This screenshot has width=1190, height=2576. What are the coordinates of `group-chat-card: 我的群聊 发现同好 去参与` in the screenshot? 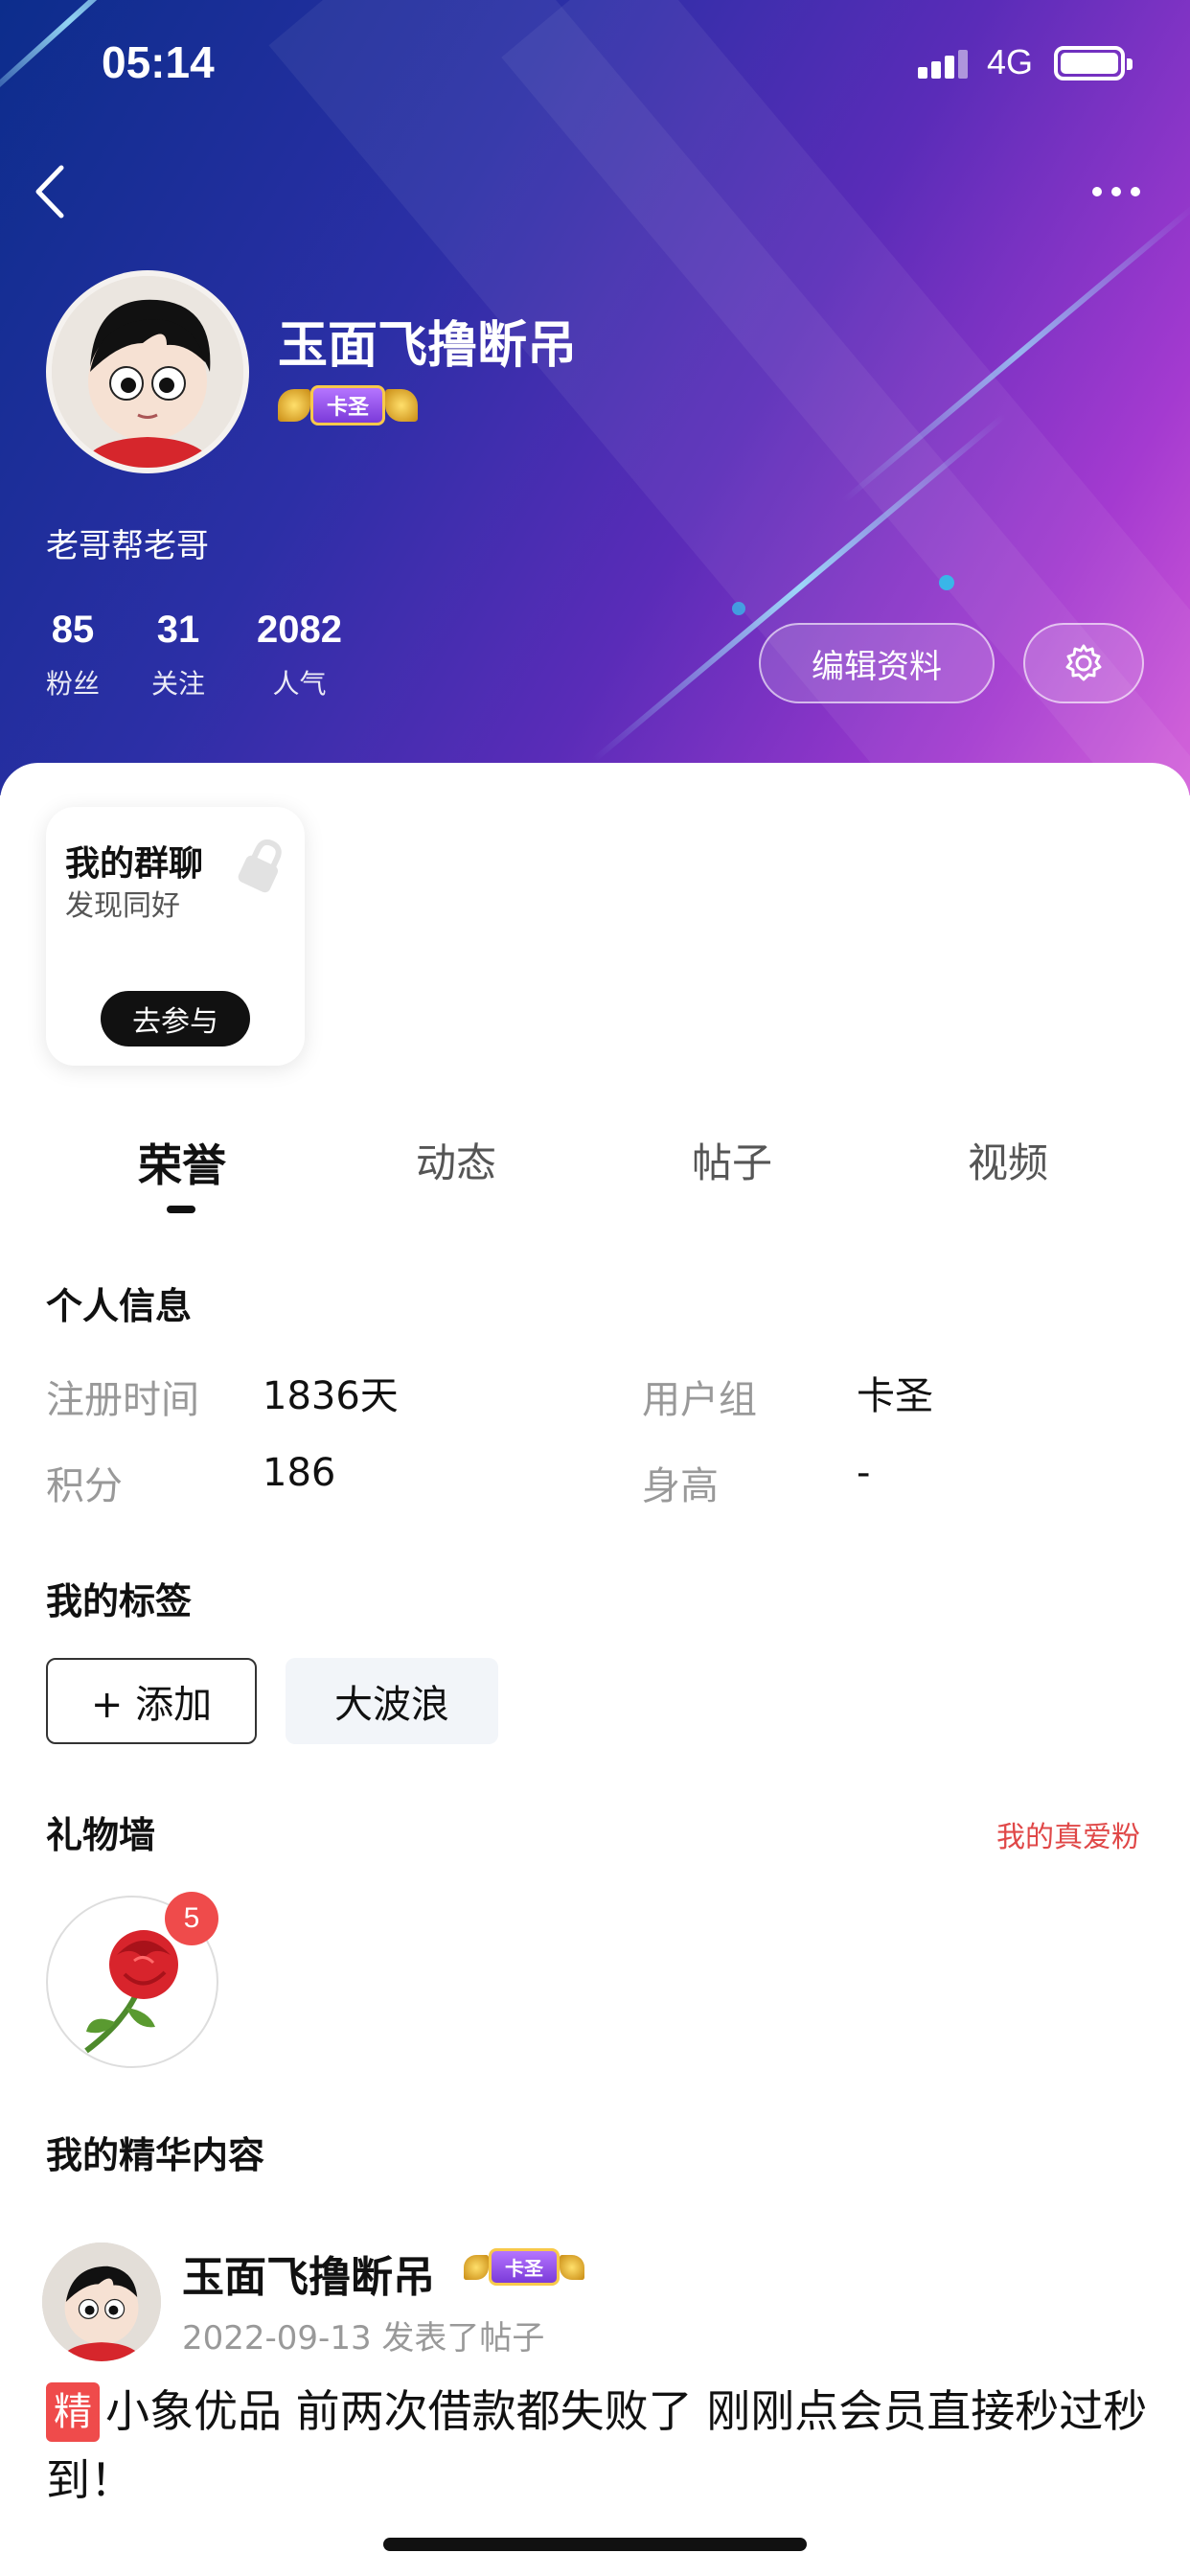 It's located at (175, 936).